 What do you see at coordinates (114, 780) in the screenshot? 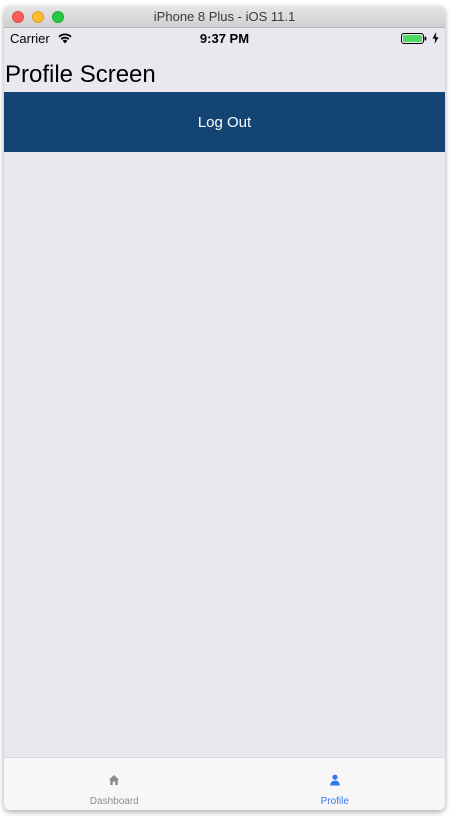
I see `home-icon` at bounding box center [114, 780].